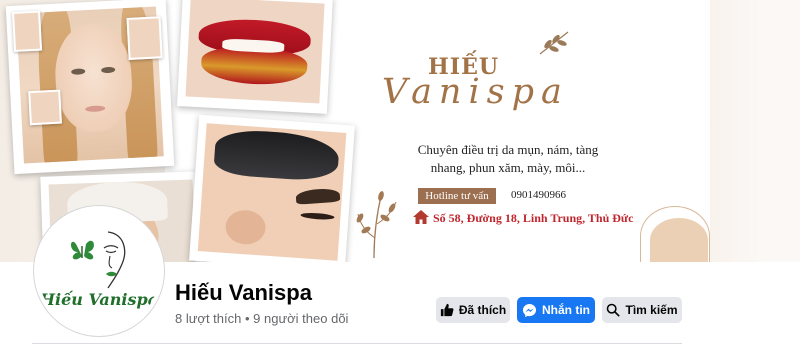 The width and height of the screenshot is (800, 350). I want to click on page-stats: 8 lượt thích • 9 người theo dõi, so click(261, 318).